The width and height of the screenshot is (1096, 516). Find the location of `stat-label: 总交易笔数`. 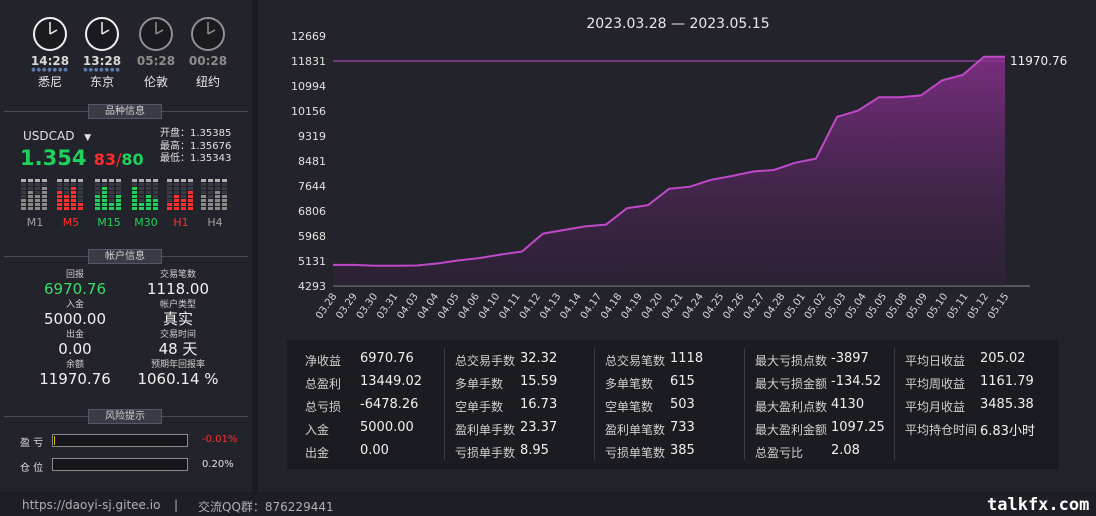

stat-label: 总交易笔数 is located at coordinates (635, 361).